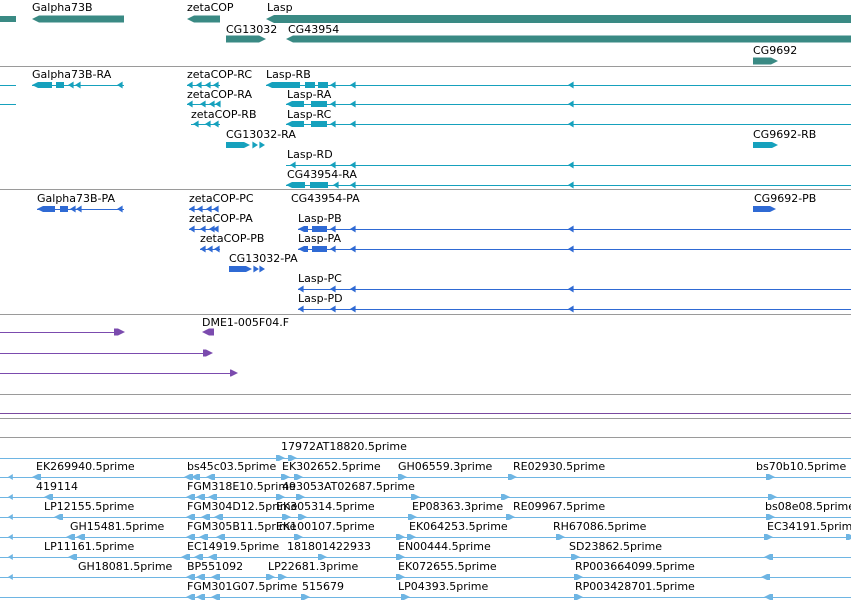  What do you see at coordinates (615, 546) in the screenshot?
I see `est-label: SD23862.5prime` at bounding box center [615, 546].